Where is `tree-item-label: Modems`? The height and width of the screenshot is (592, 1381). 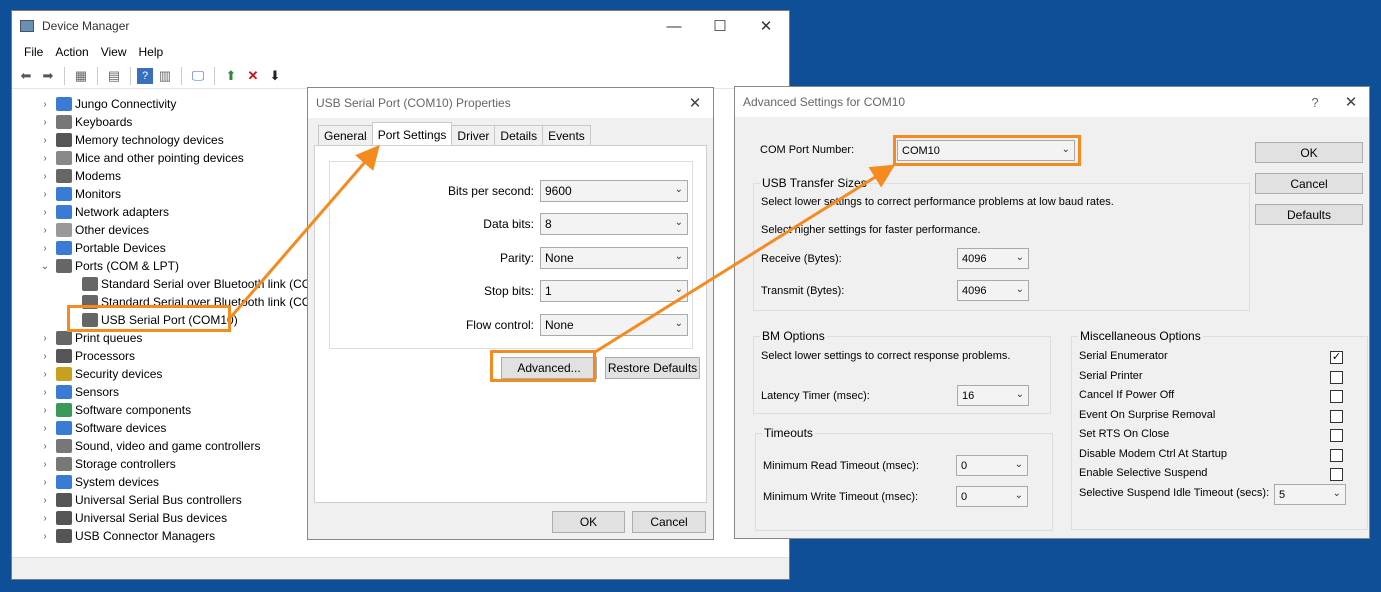 tree-item-label: Modems is located at coordinates (98, 176).